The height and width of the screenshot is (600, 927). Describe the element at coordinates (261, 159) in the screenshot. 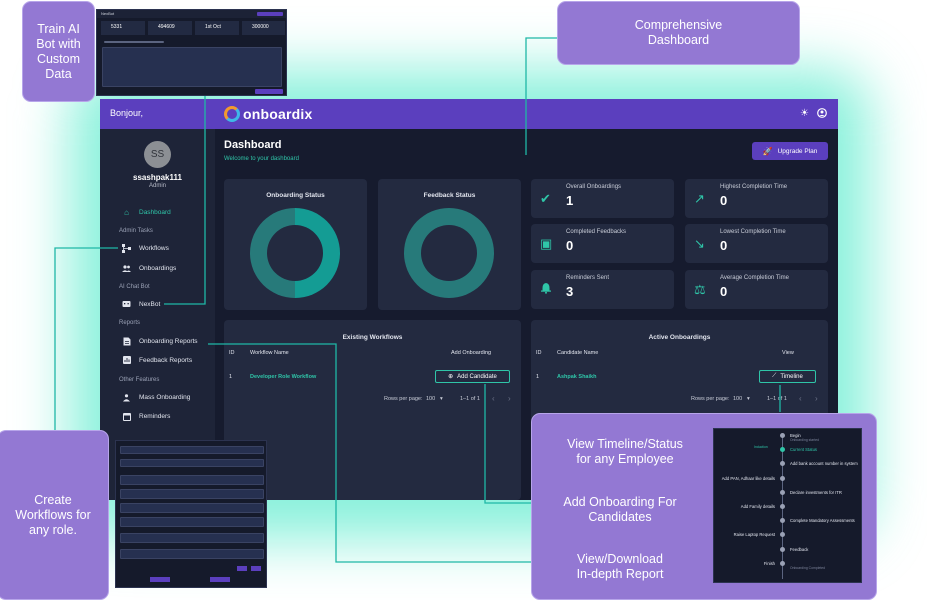

I see `page-subtitle: Welcome to your dashboard` at that location.